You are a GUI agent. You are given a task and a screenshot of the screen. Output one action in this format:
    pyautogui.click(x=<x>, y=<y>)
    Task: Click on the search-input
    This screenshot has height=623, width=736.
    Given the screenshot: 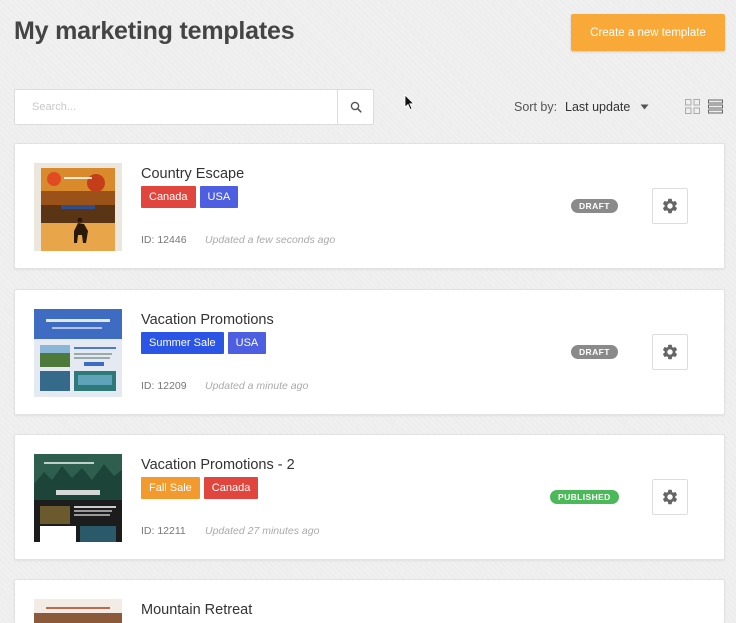 What is the action you would take?
    pyautogui.click(x=176, y=107)
    